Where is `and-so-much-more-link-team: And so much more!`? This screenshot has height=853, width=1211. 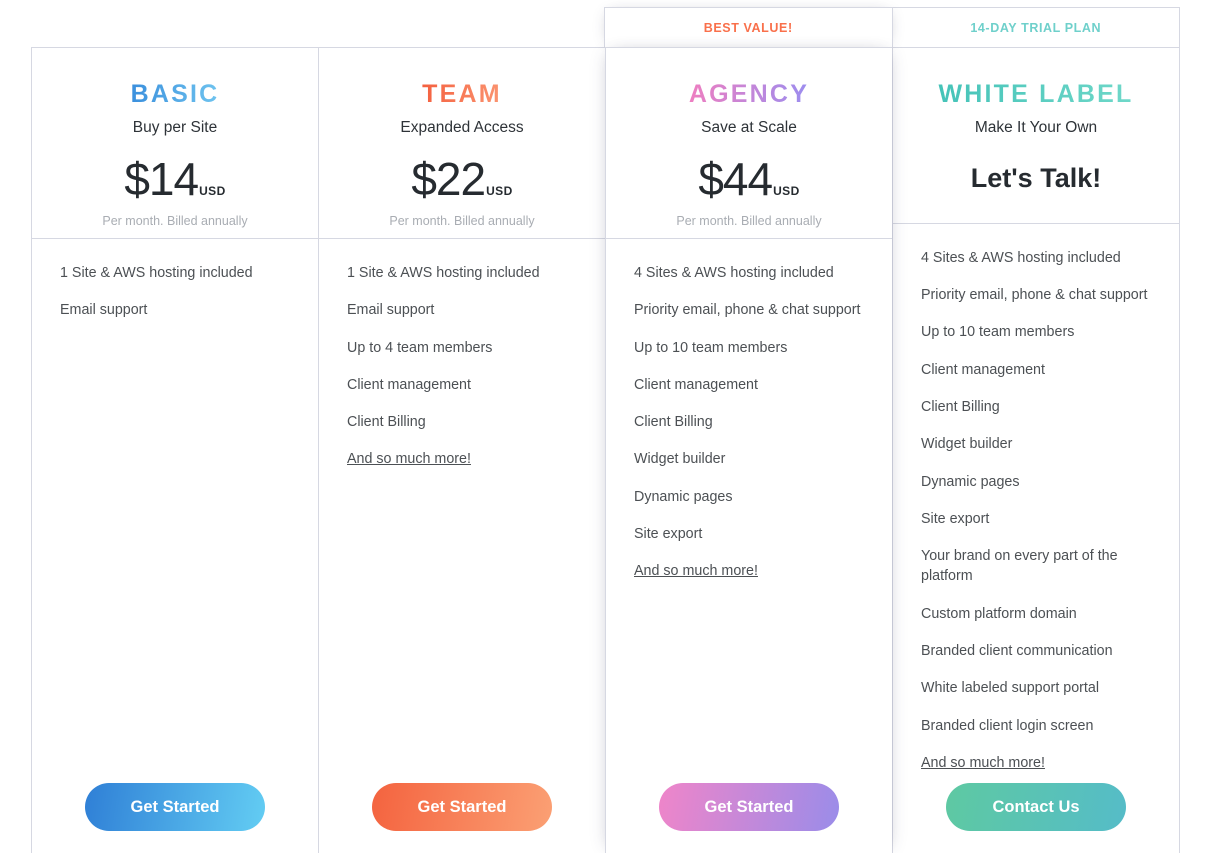
and-so-much-more-link-team: And so much more! is located at coordinates (409, 459).